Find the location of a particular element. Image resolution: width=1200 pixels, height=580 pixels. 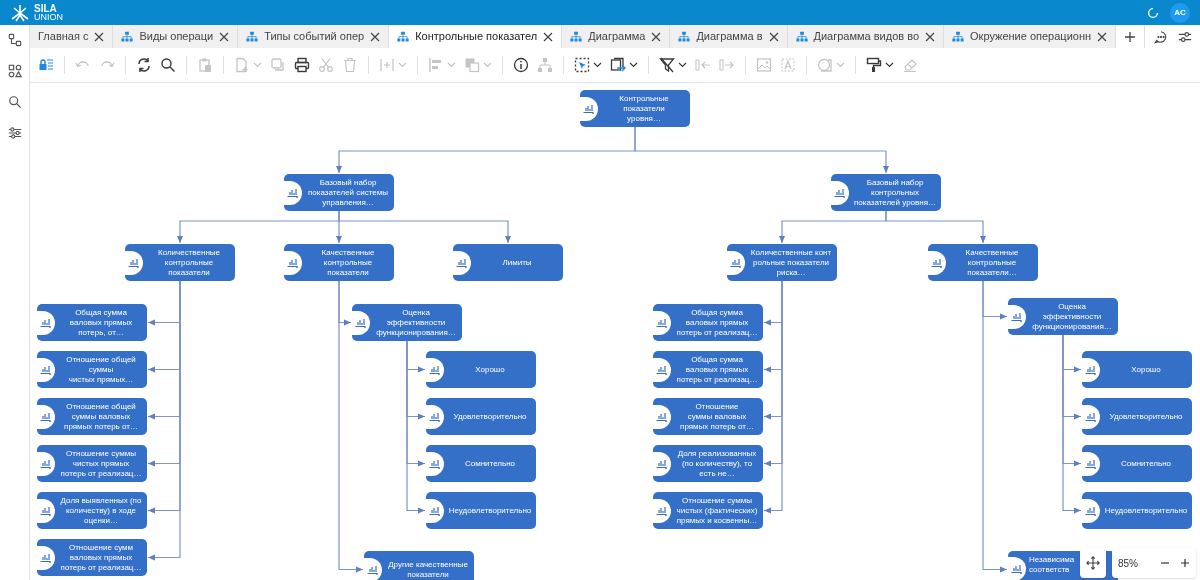

pan-button is located at coordinates (1093, 563).